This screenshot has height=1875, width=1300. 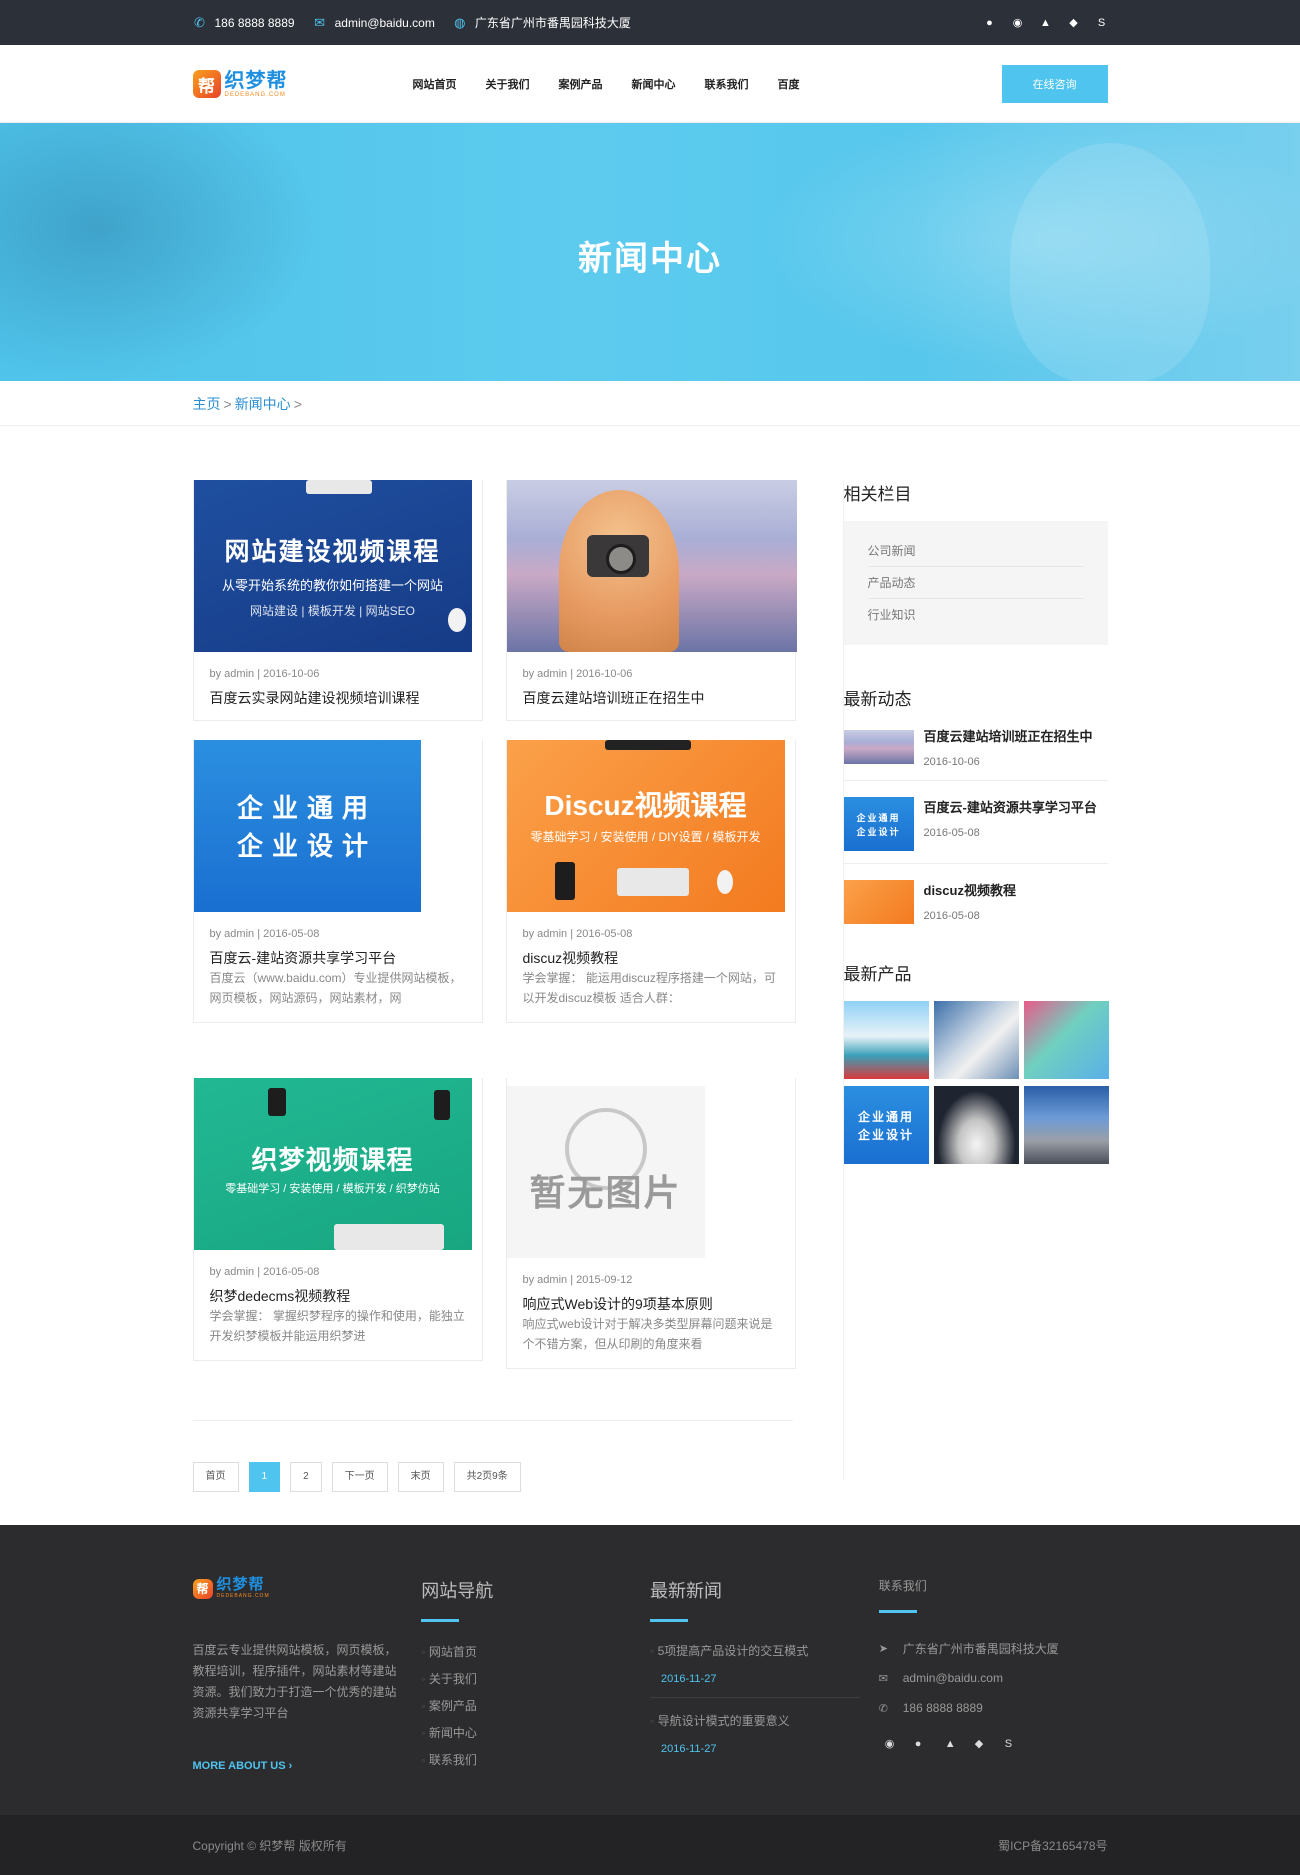 I want to click on article-title: 百度云-建站资源共享学习平台, so click(x=303, y=958).